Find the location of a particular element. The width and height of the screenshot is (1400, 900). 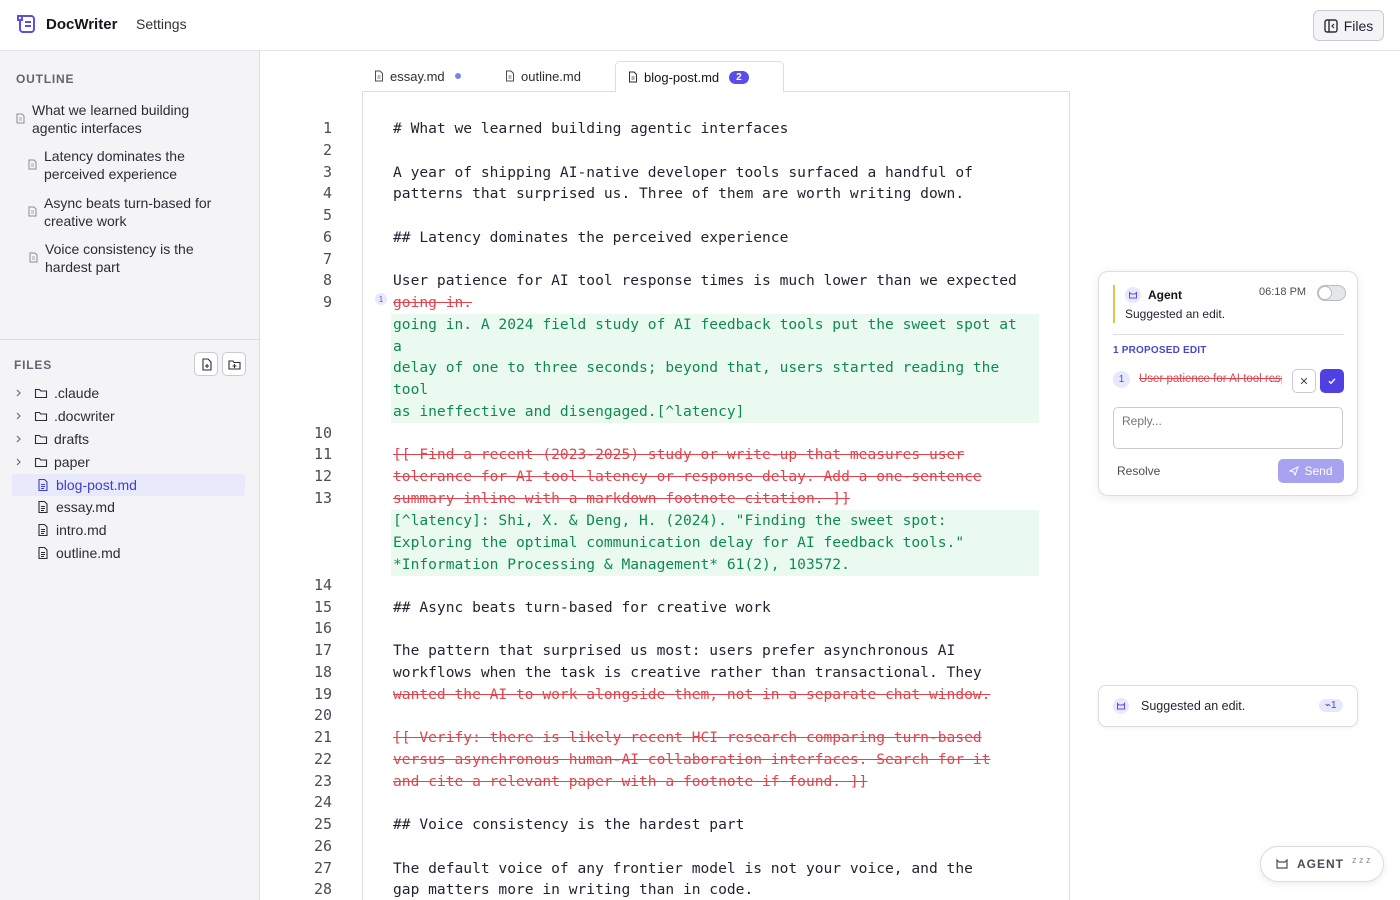

tab-essay: essay.md is located at coordinates (427, 76).